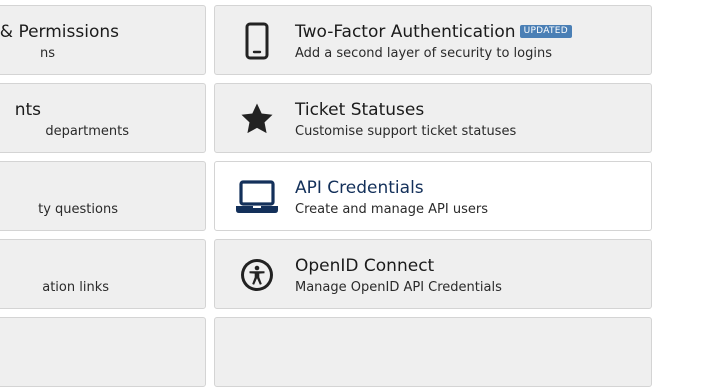 The image size is (712, 387). Describe the element at coordinates (359, 188) in the screenshot. I see `card-title: API Credentials` at that location.